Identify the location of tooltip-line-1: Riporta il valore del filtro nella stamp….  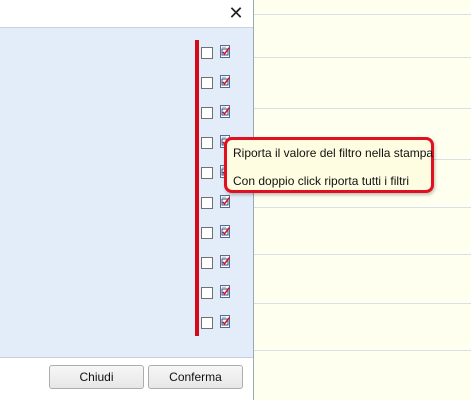
(333, 153).